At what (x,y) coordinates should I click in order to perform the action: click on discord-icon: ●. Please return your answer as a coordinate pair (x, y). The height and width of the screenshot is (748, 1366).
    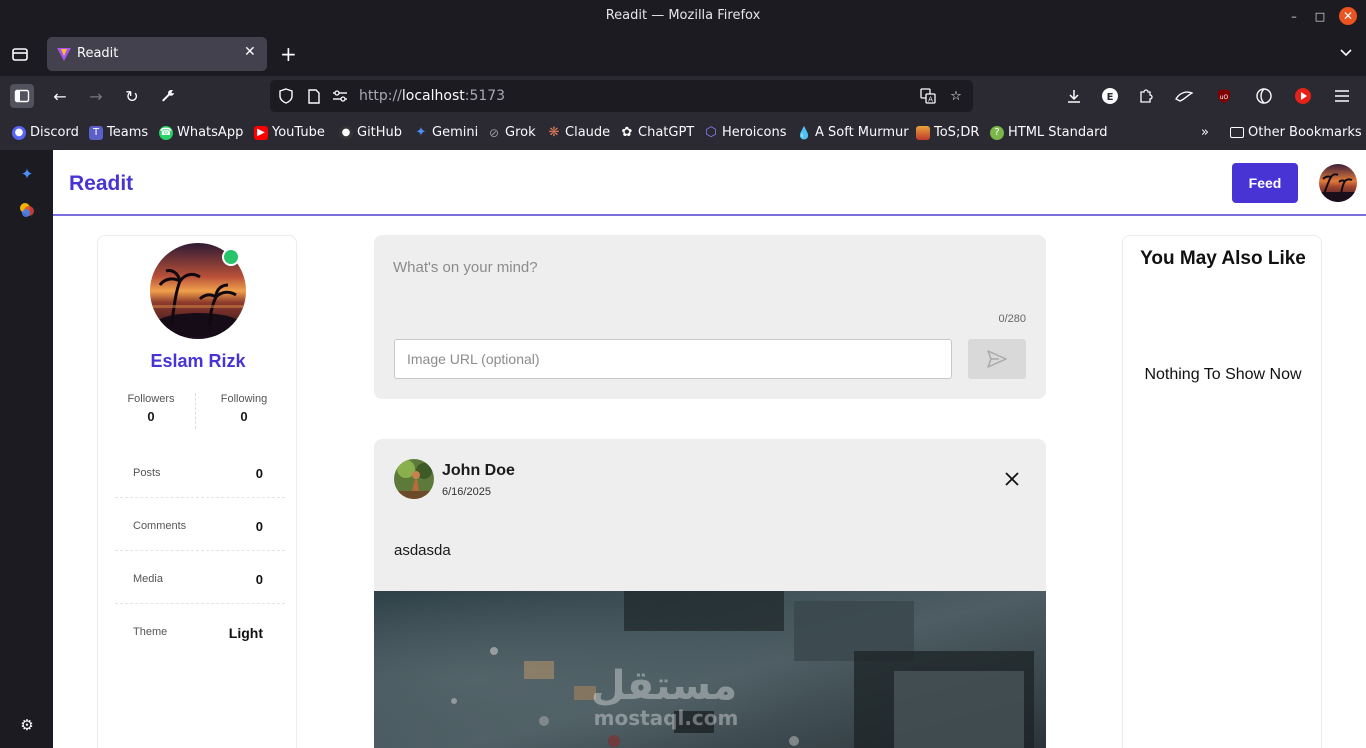
    Looking at the image, I should click on (19, 132).